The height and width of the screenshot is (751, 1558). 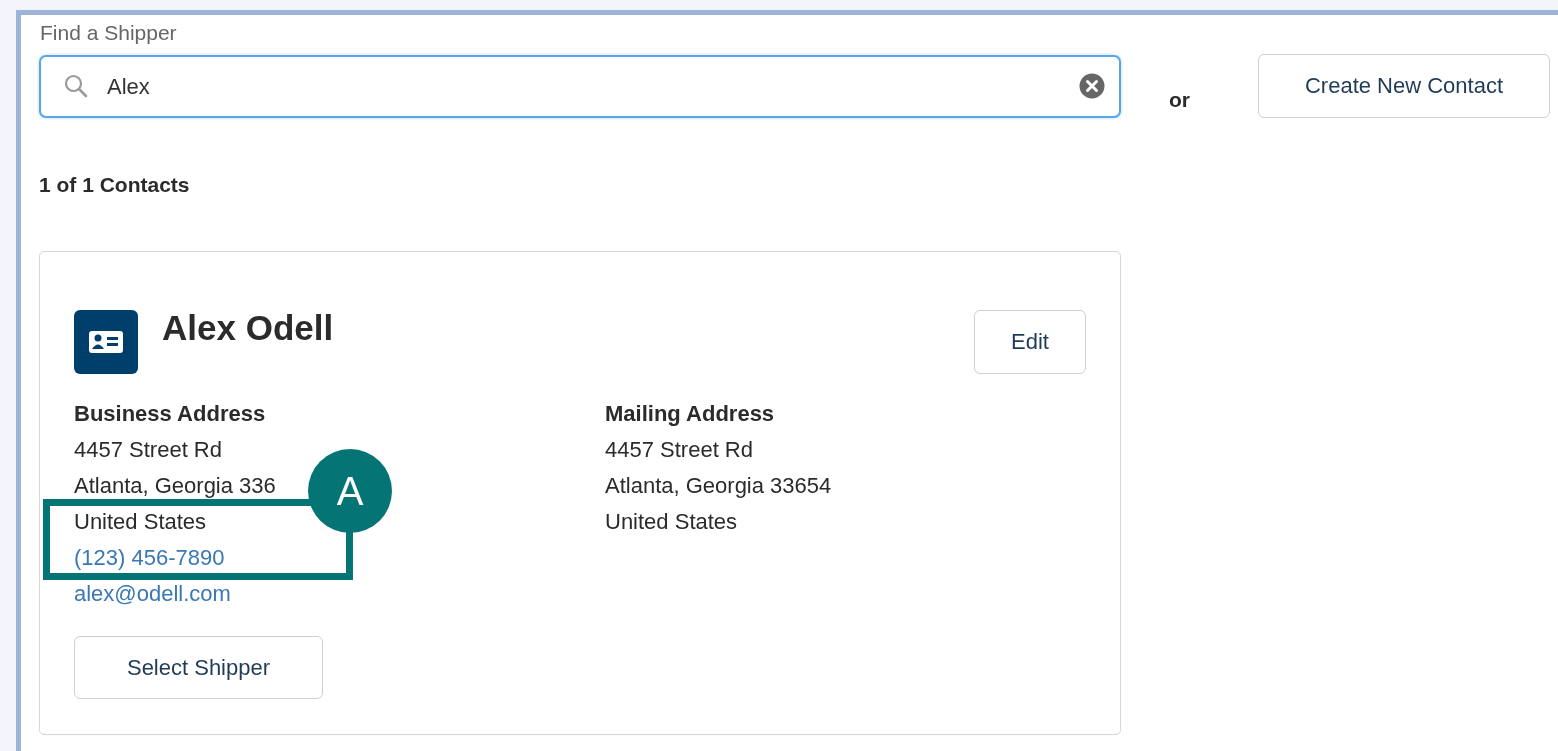 I want to click on search-icon, so click(x=76, y=86).